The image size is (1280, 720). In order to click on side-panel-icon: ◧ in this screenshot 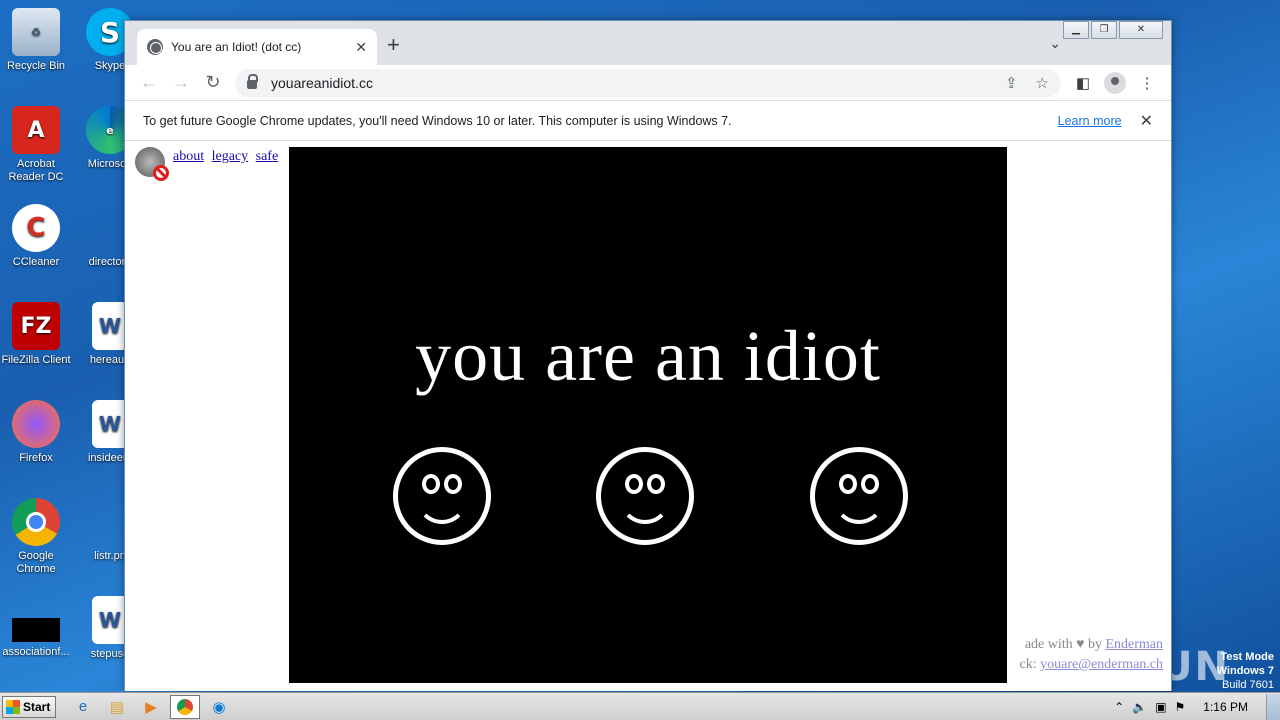, I will do `click(1083, 83)`.